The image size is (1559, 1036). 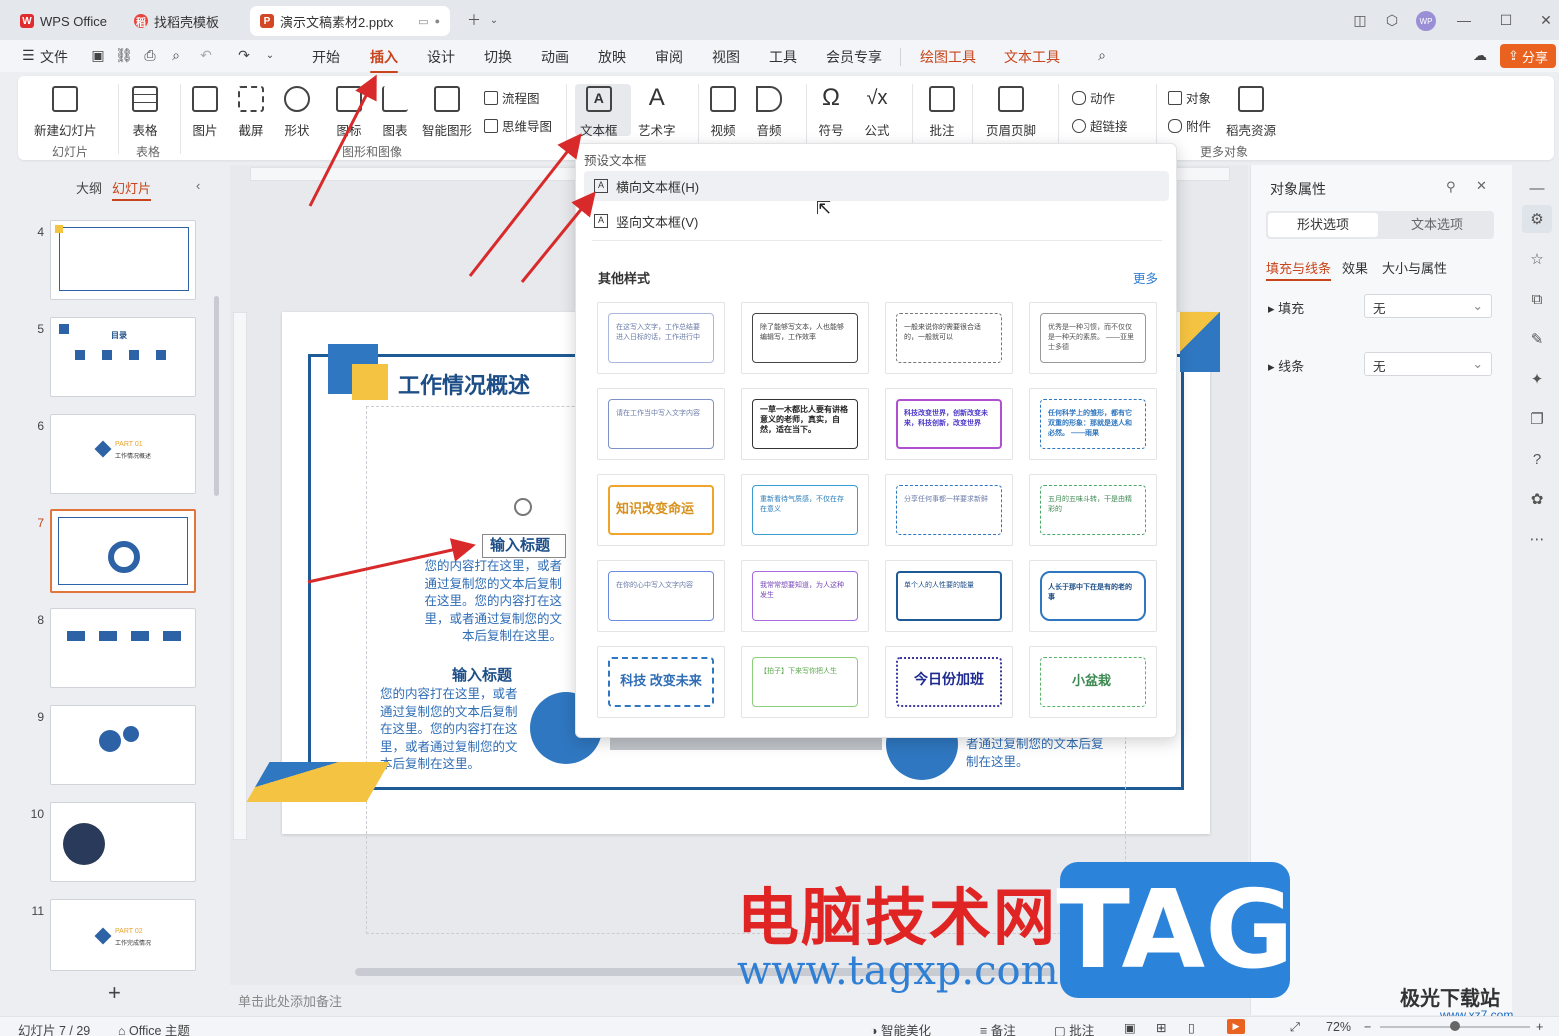 I want to click on arrow-to-horizontal-textbox, so click(x=558, y=237).